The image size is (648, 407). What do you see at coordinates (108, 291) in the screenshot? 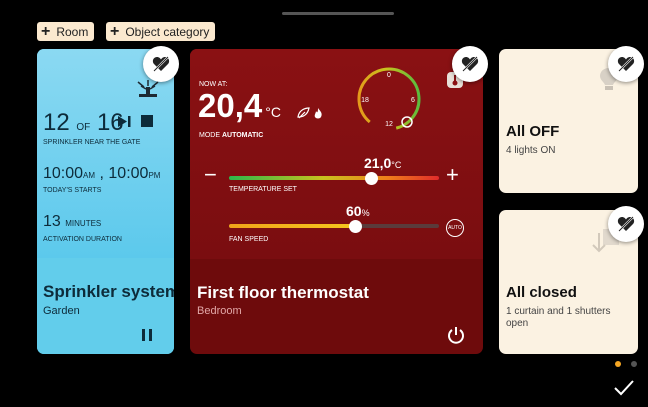
I see `card-title: Sprinkler system` at bounding box center [108, 291].